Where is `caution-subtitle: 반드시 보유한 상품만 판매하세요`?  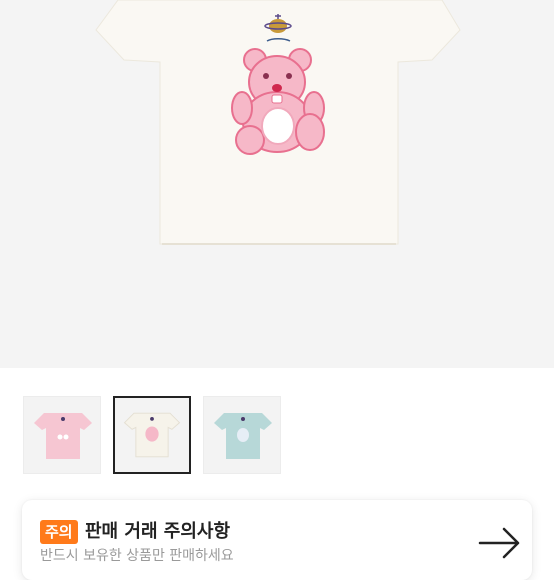 caution-subtitle: 반드시 보유한 상품만 판매하세요 is located at coordinates (137, 556).